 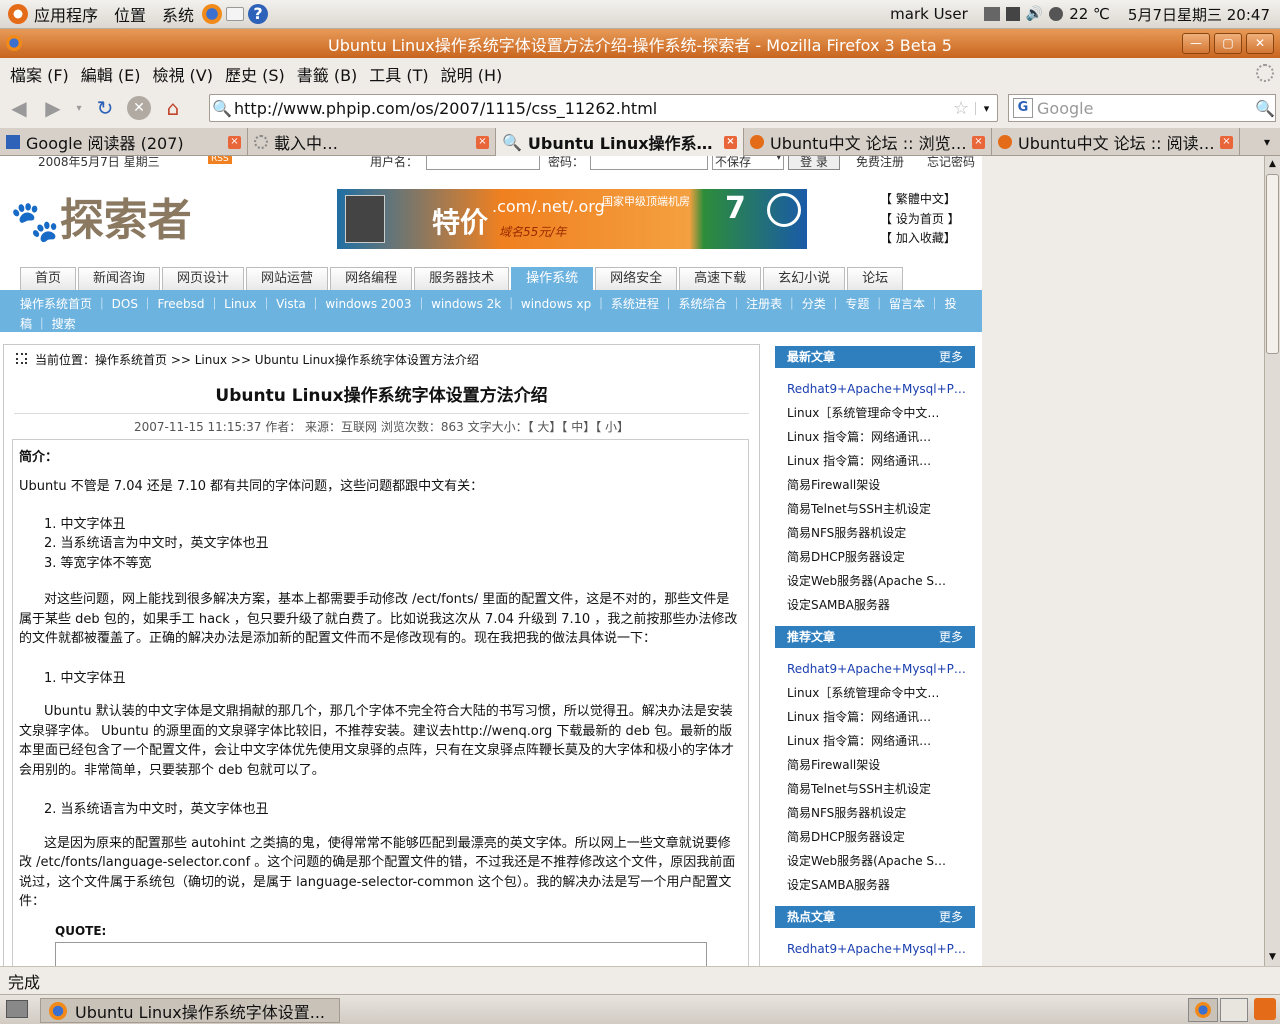 I want to click on tab-list-dropdown-icon: ▾, so click(x=1260, y=141).